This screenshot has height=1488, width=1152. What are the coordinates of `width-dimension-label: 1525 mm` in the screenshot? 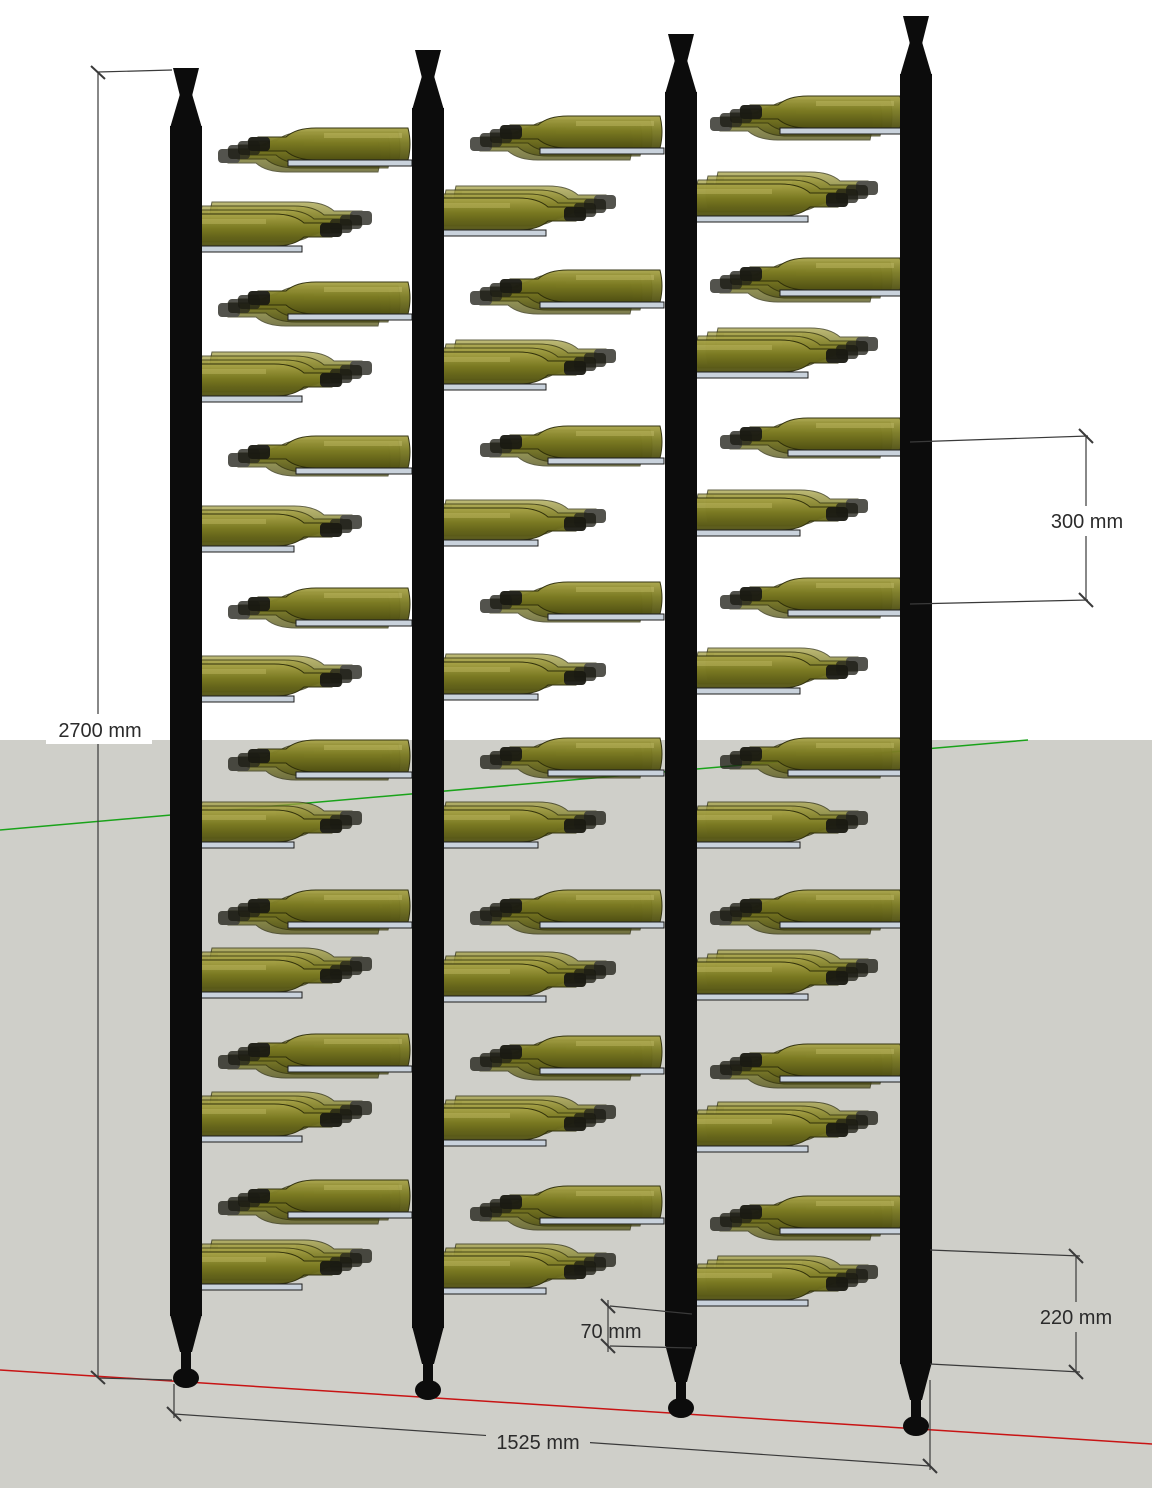 It's located at (537, 1443).